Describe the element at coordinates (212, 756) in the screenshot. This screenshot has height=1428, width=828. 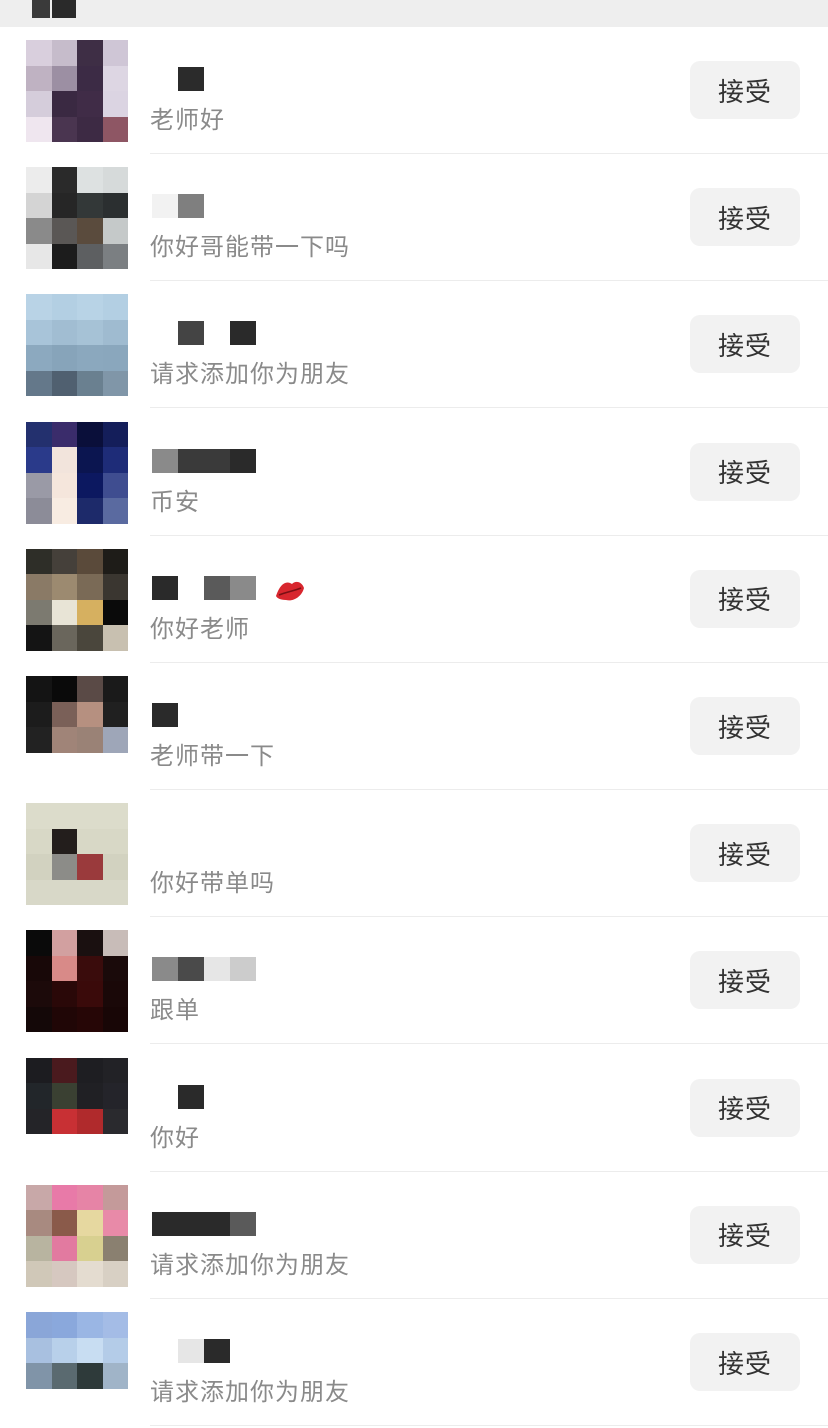
I see `request-message: 老师带一下` at that location.